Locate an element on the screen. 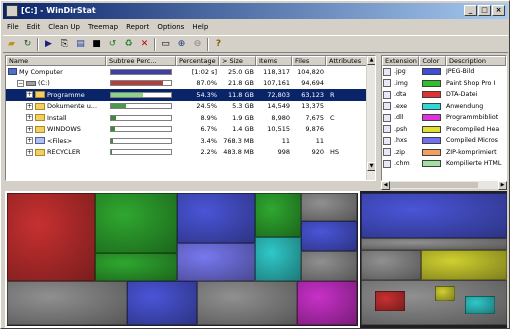 This screenshot has width=510, height=329. subtree-bar is located at coordinates (141, 152).